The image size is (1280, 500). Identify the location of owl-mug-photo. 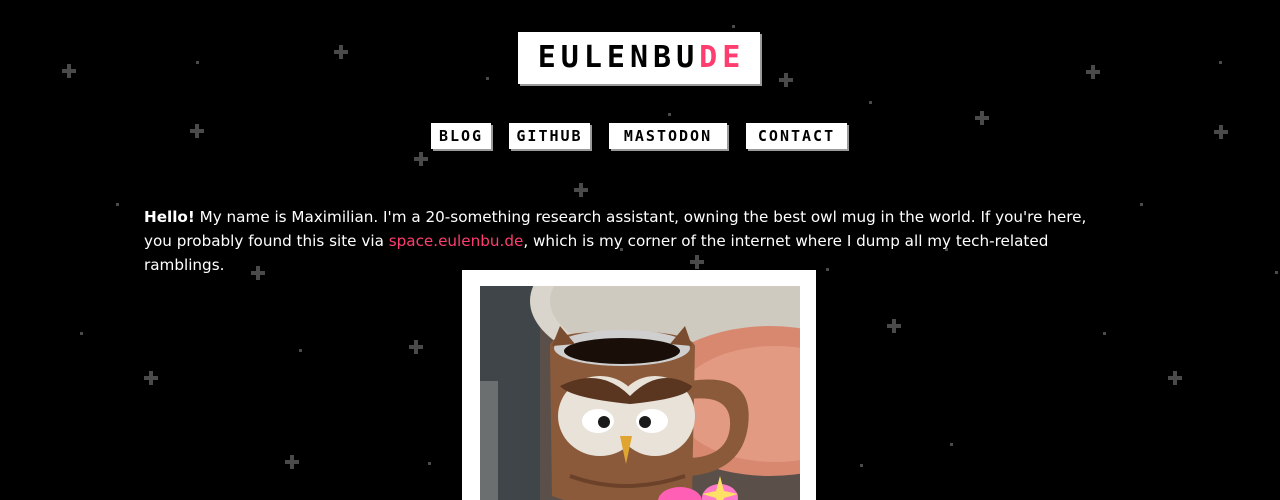
(640, 393).